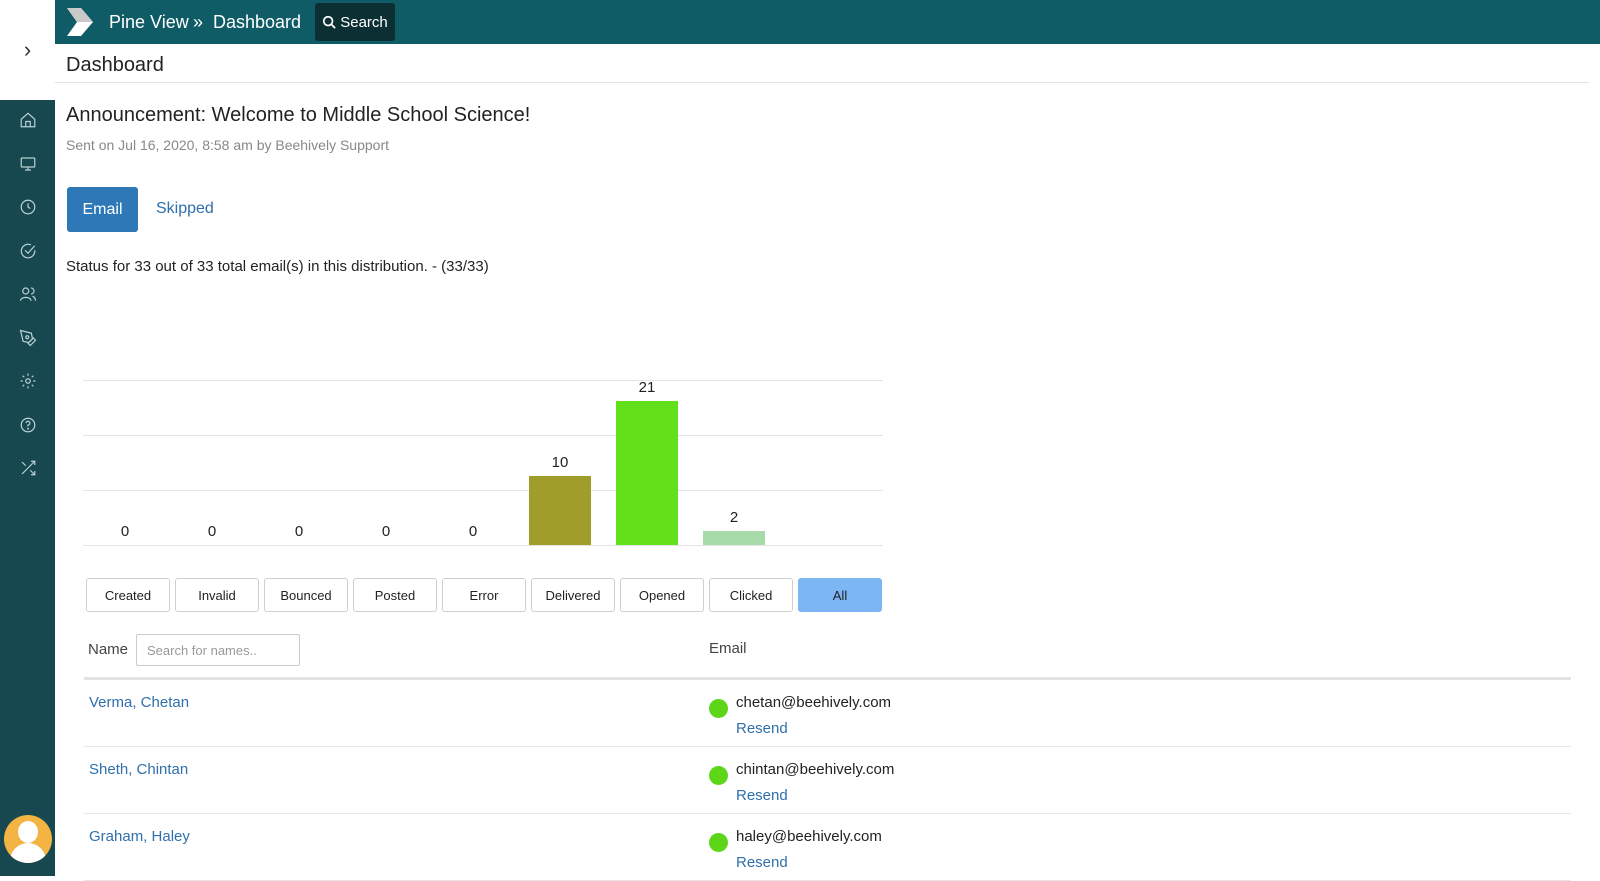 This screenshot has height=881, width=1600. What do you see at coordinates (218, 650) in the screenshot?
I see `name-search-input` at bounding box center [218, 650].